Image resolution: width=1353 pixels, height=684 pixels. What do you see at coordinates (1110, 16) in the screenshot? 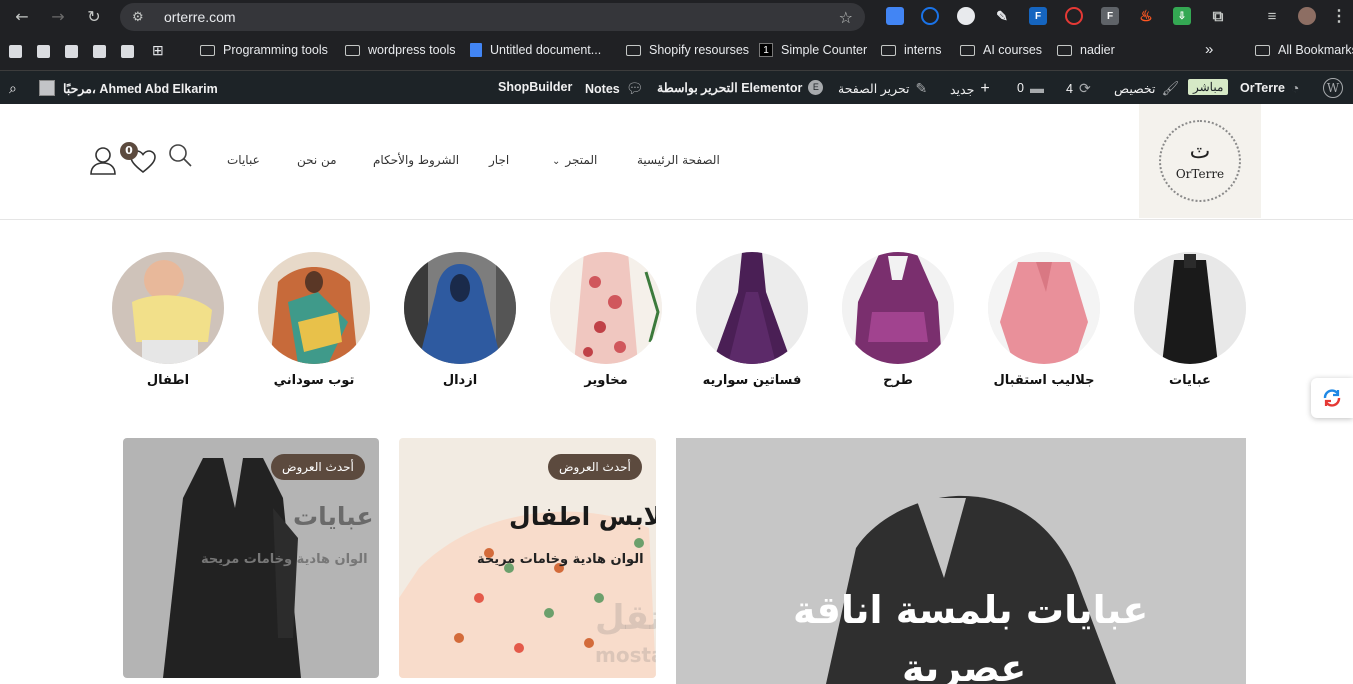
I see `extension-f-icon: F` at bounding box center [1110, 16].